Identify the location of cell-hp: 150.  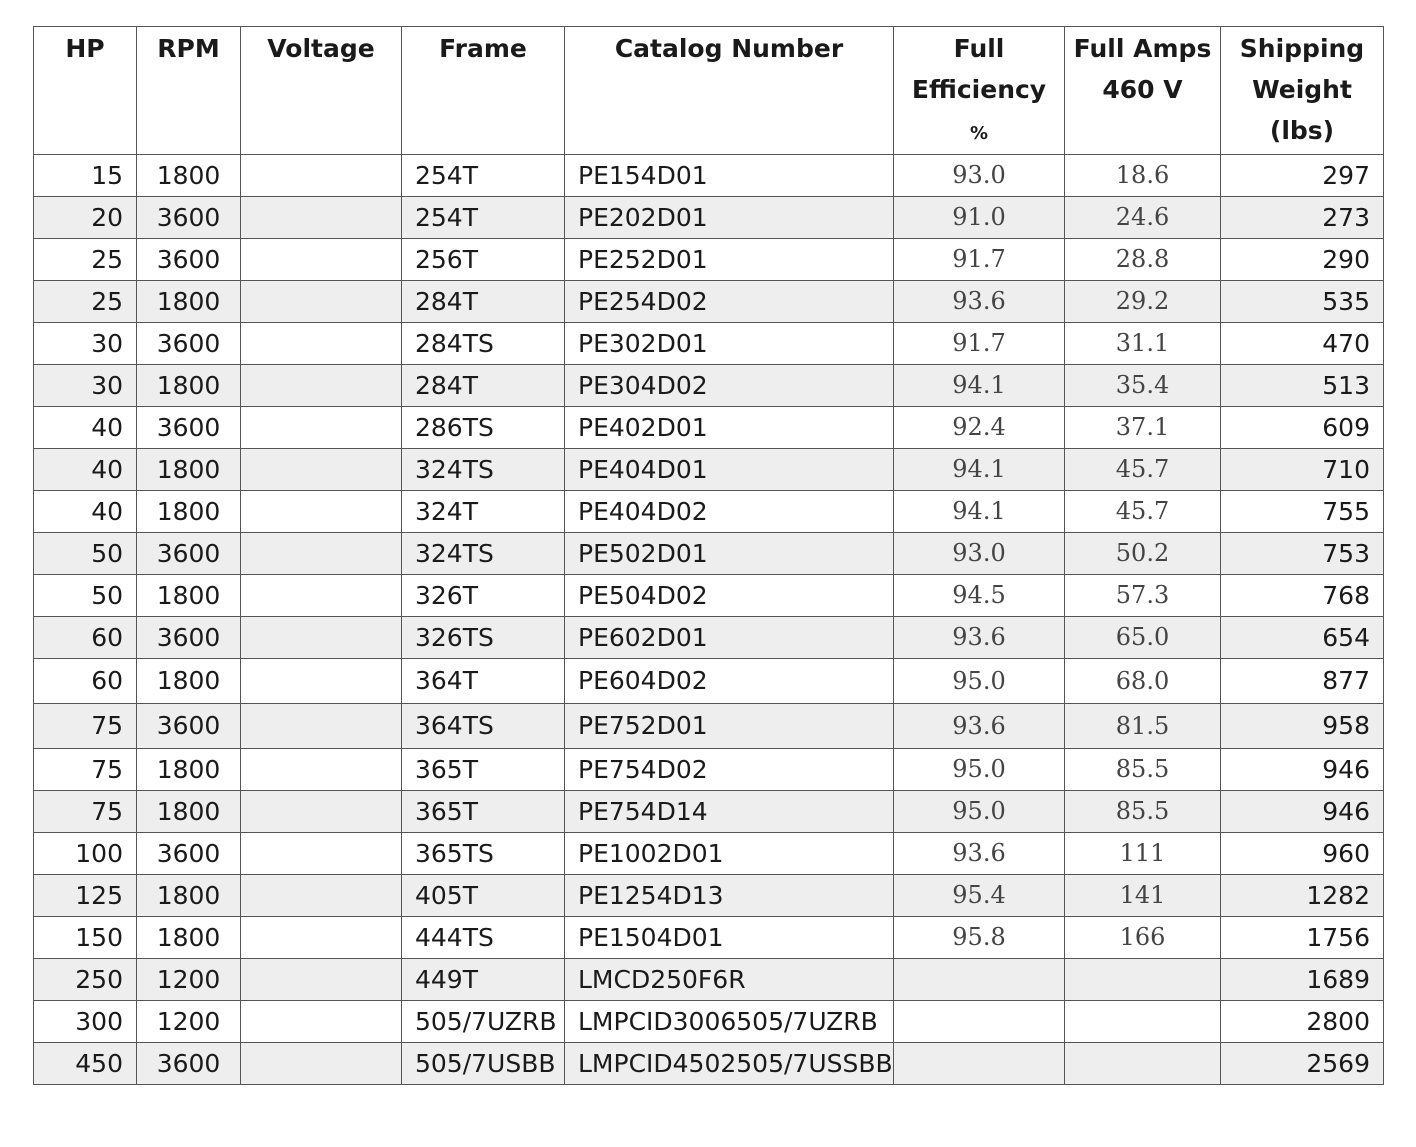
(85, 937).